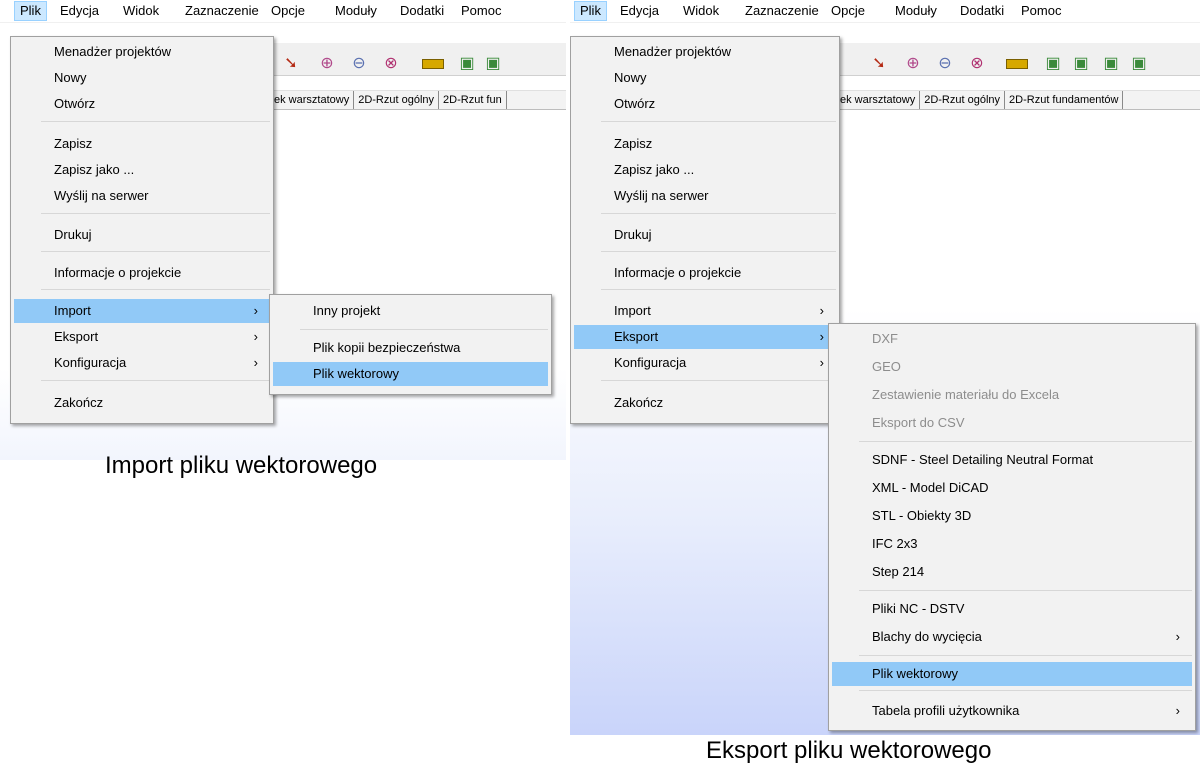 This screenshot has width=1200, height=774. What do you see at coordinates (410, 348) in the screenshot?
I see `submenu-item-plik-kopii-bezpieczenstwa: Plik kopii bezpieczeństwa` at bounding box center [410, 348].